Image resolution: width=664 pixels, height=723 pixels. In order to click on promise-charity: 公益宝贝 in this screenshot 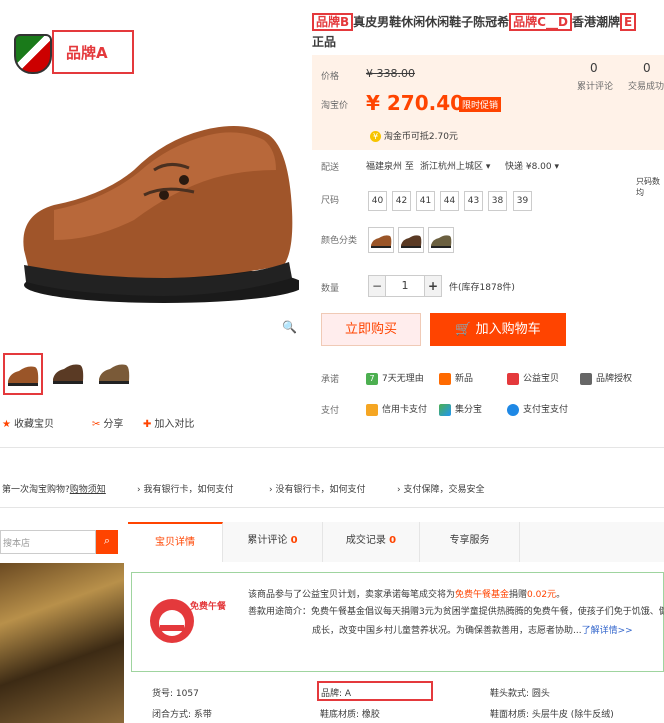, I will do `click(533, 378)`.